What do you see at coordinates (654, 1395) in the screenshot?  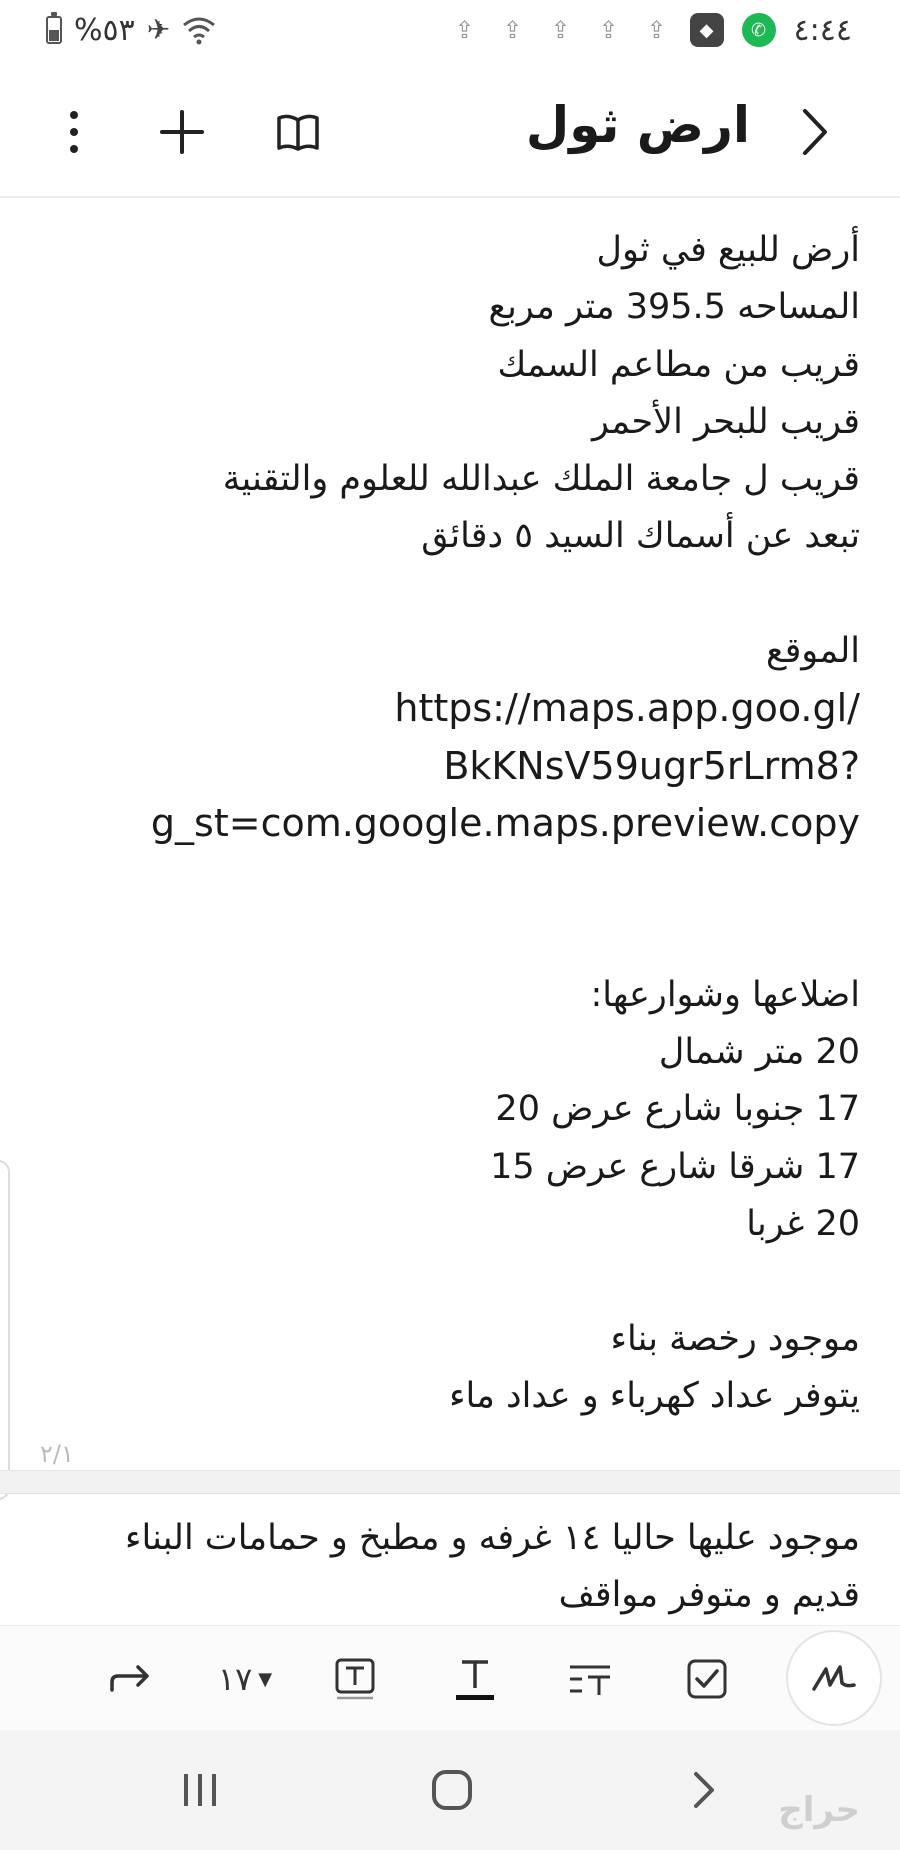 I see `note-line: يتوفر عداد كهرباء و عداد ماء` at bounding box center [654, 1395].